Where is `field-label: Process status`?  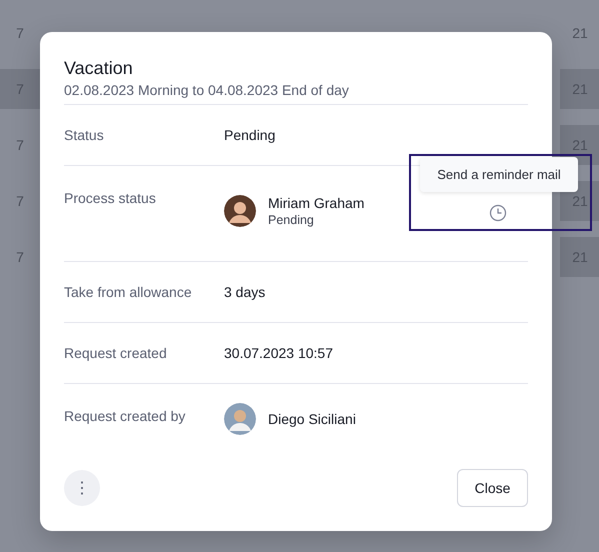 field-label: Process status is located at coordinates (110, 198).